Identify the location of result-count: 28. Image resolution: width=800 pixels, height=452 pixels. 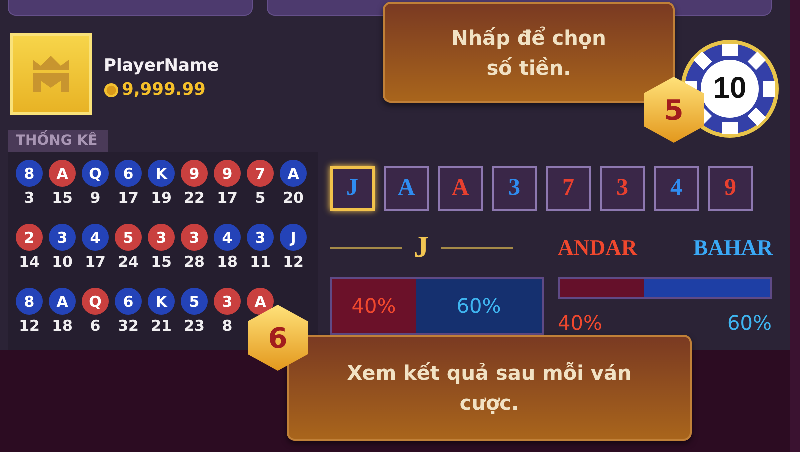
(194, 262).